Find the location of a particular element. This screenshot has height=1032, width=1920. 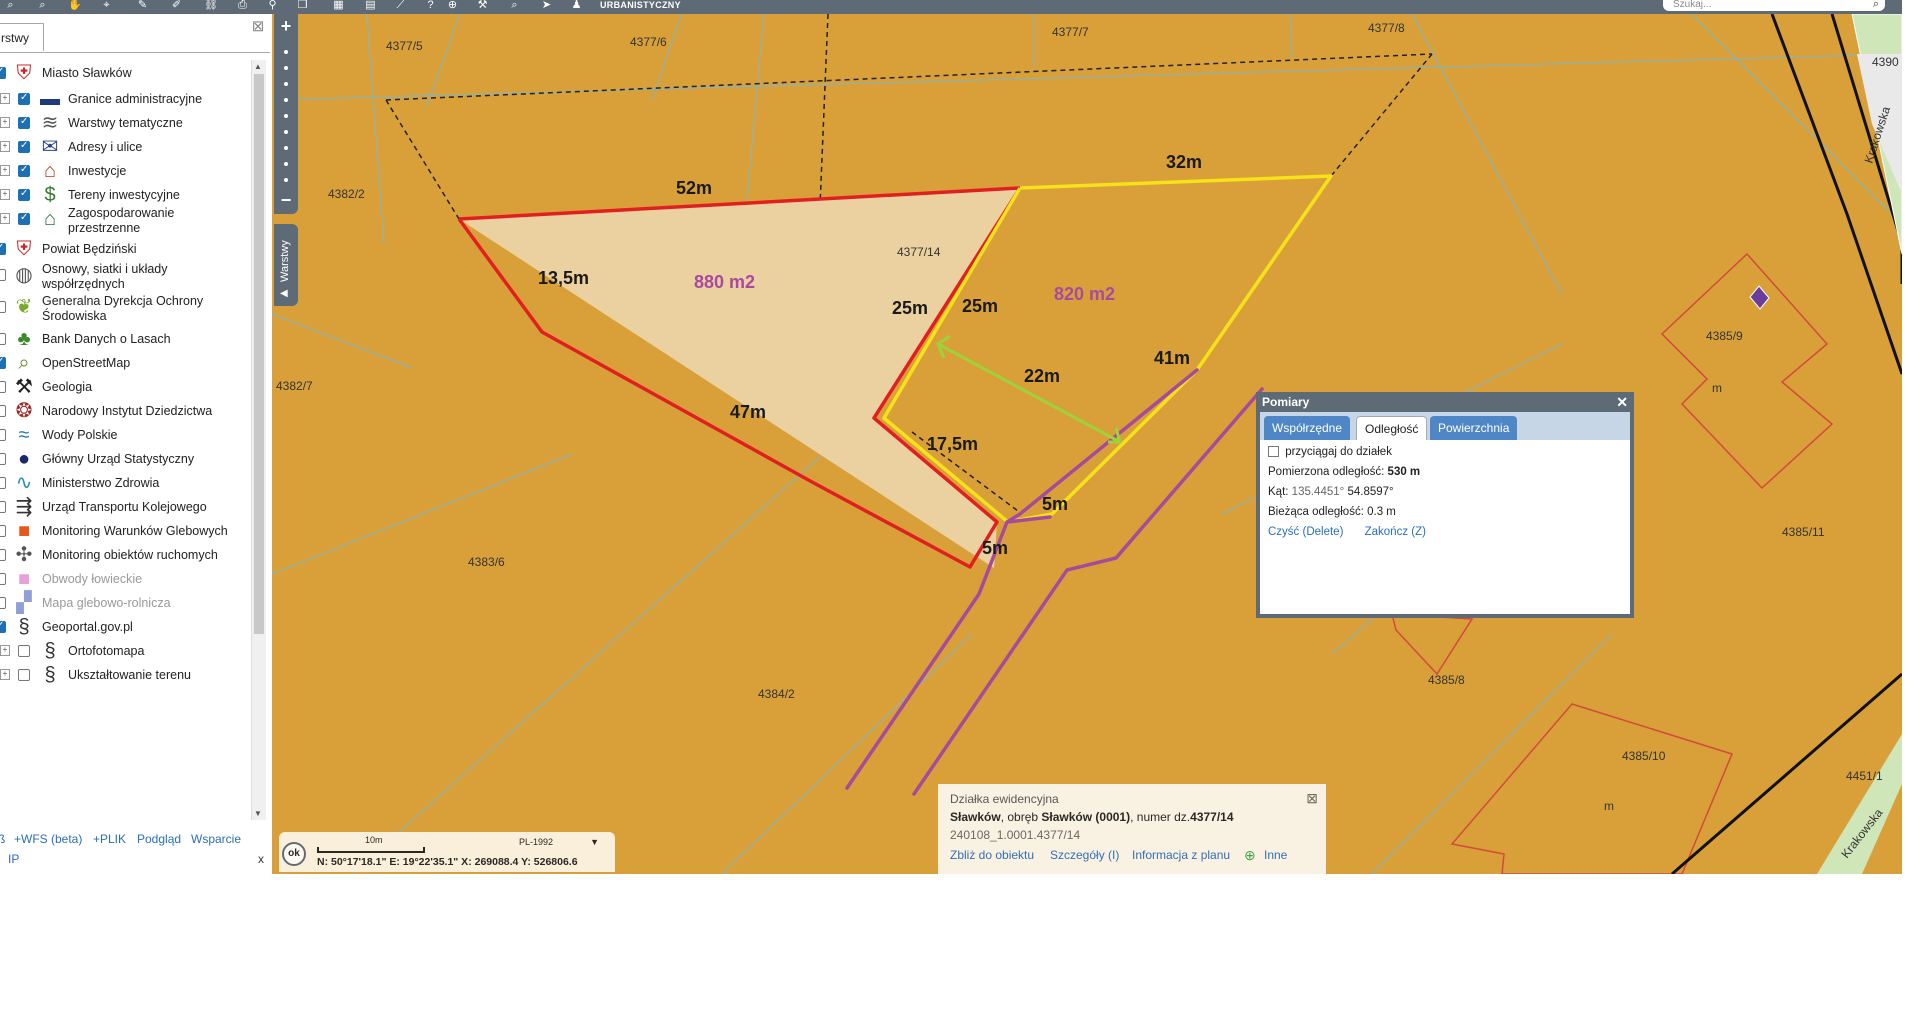

copy-icon: ❐ is located at coordinates (302, 5).